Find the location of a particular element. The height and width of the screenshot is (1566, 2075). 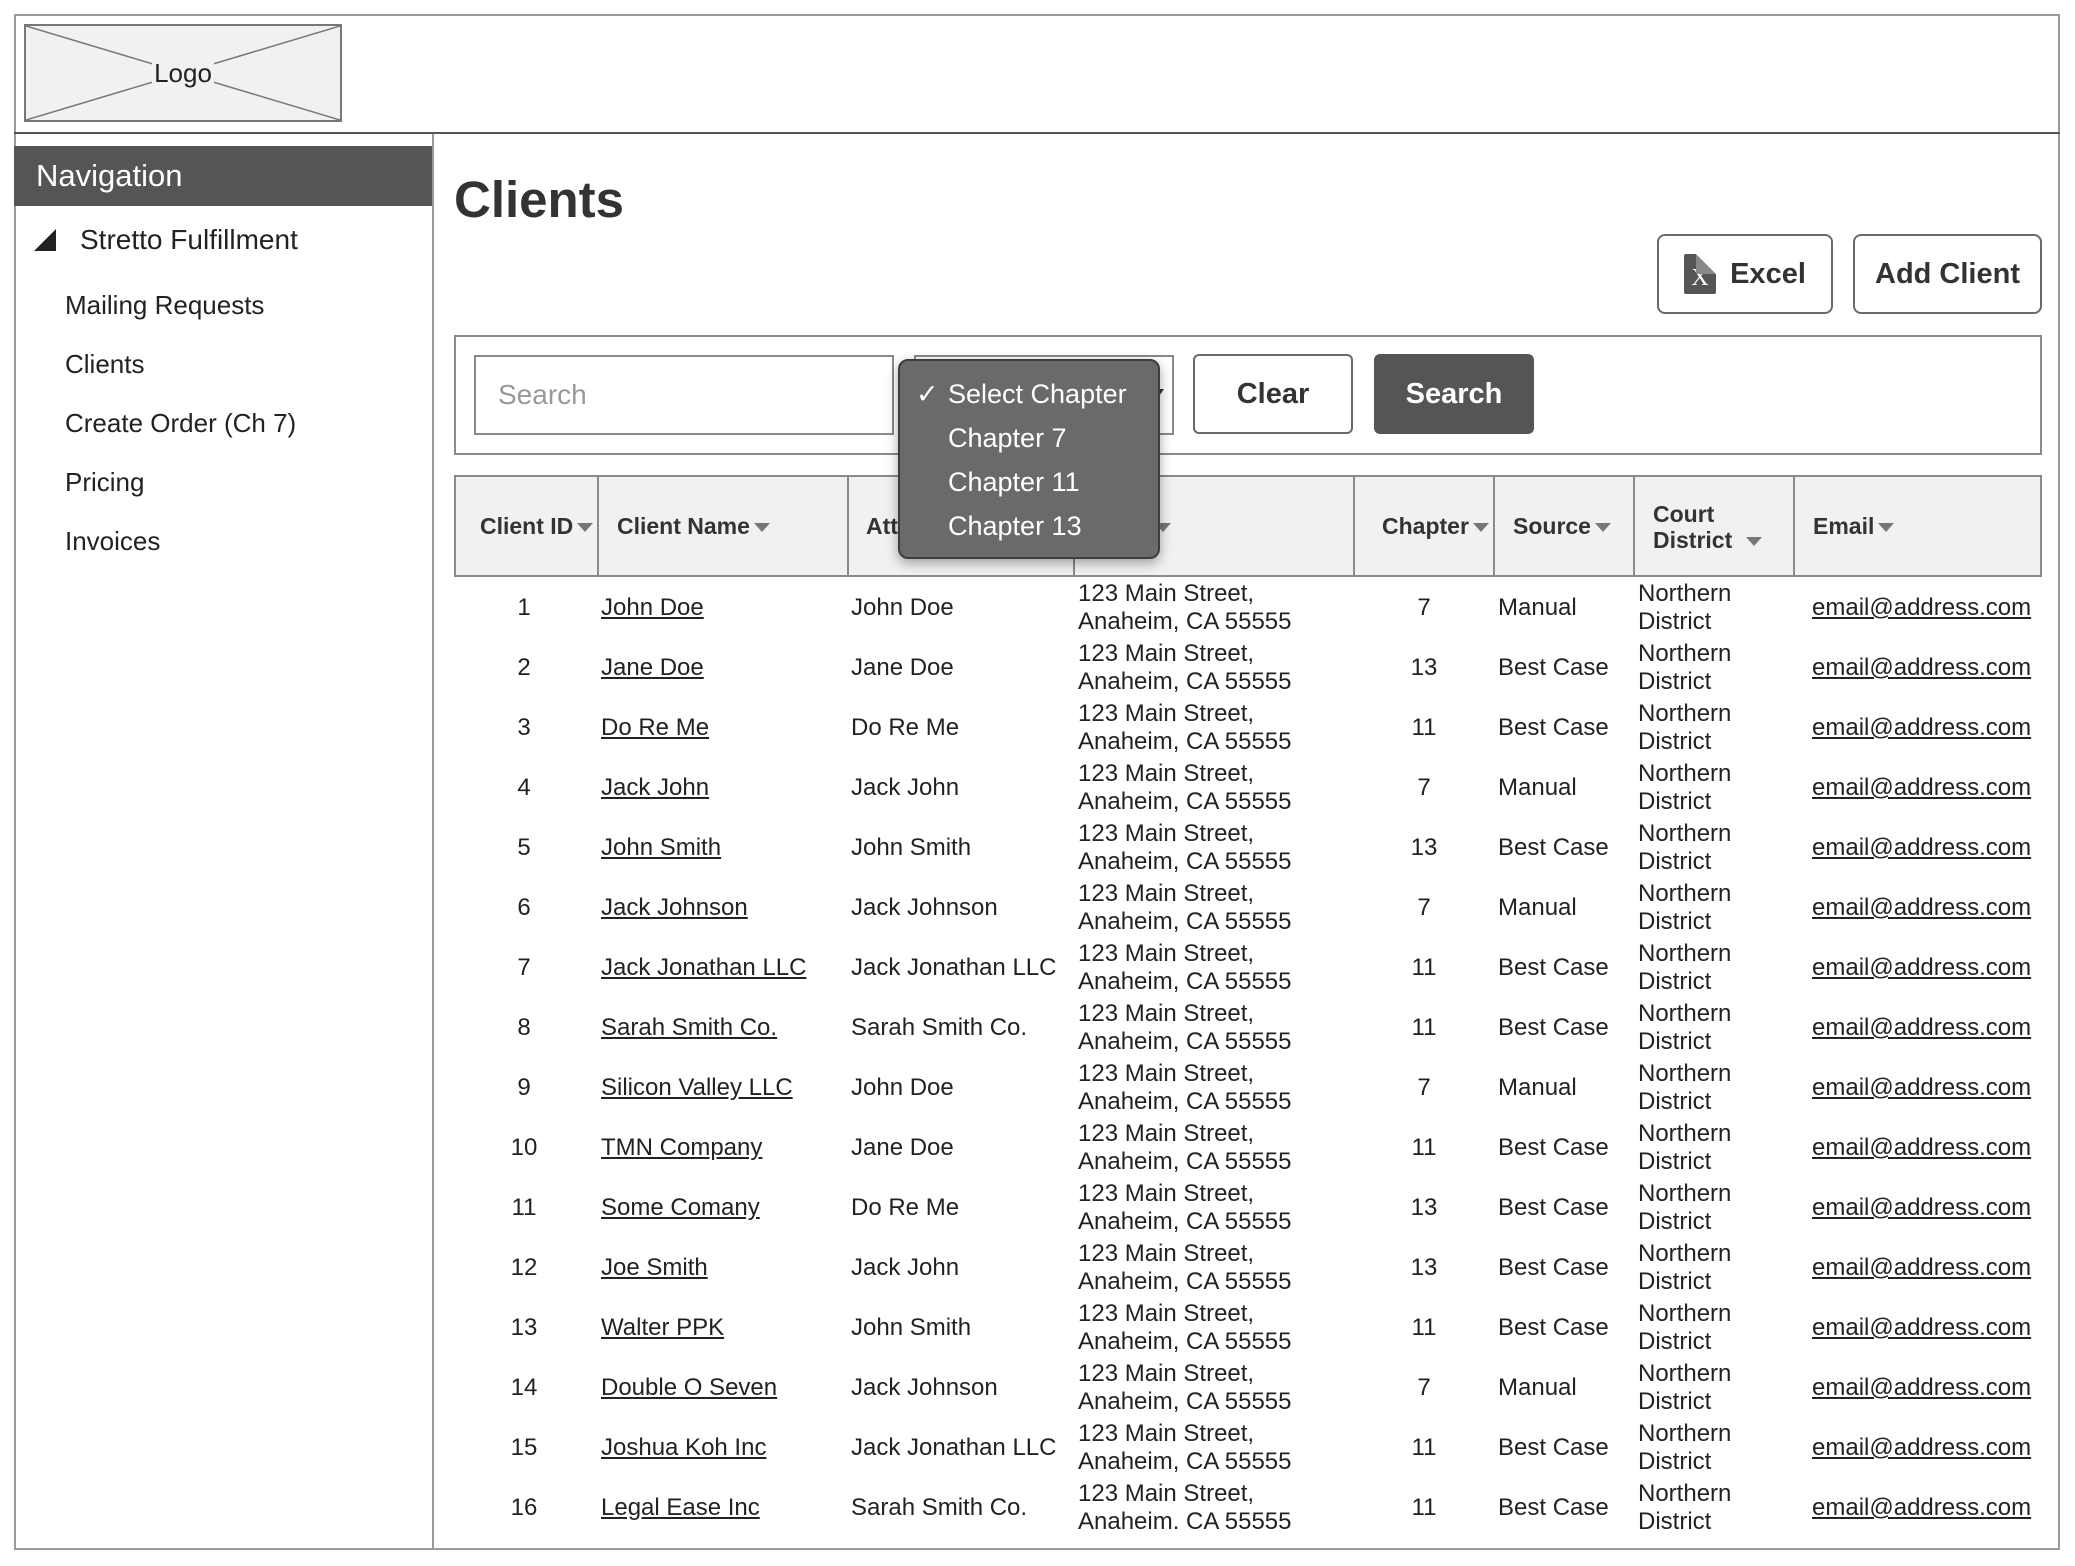

search-input: Search is located at coordinates (684, 395).